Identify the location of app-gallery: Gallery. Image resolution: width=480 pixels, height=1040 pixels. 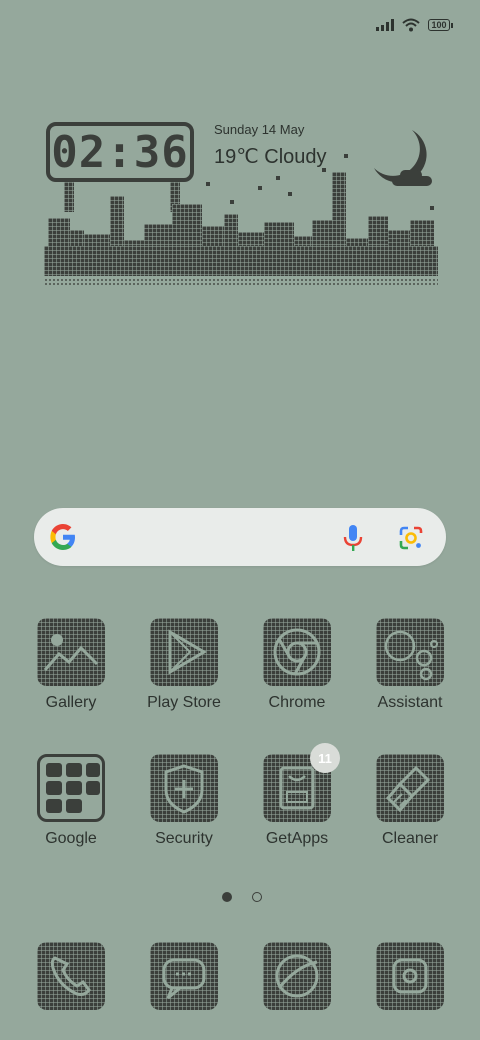
(71, 665).